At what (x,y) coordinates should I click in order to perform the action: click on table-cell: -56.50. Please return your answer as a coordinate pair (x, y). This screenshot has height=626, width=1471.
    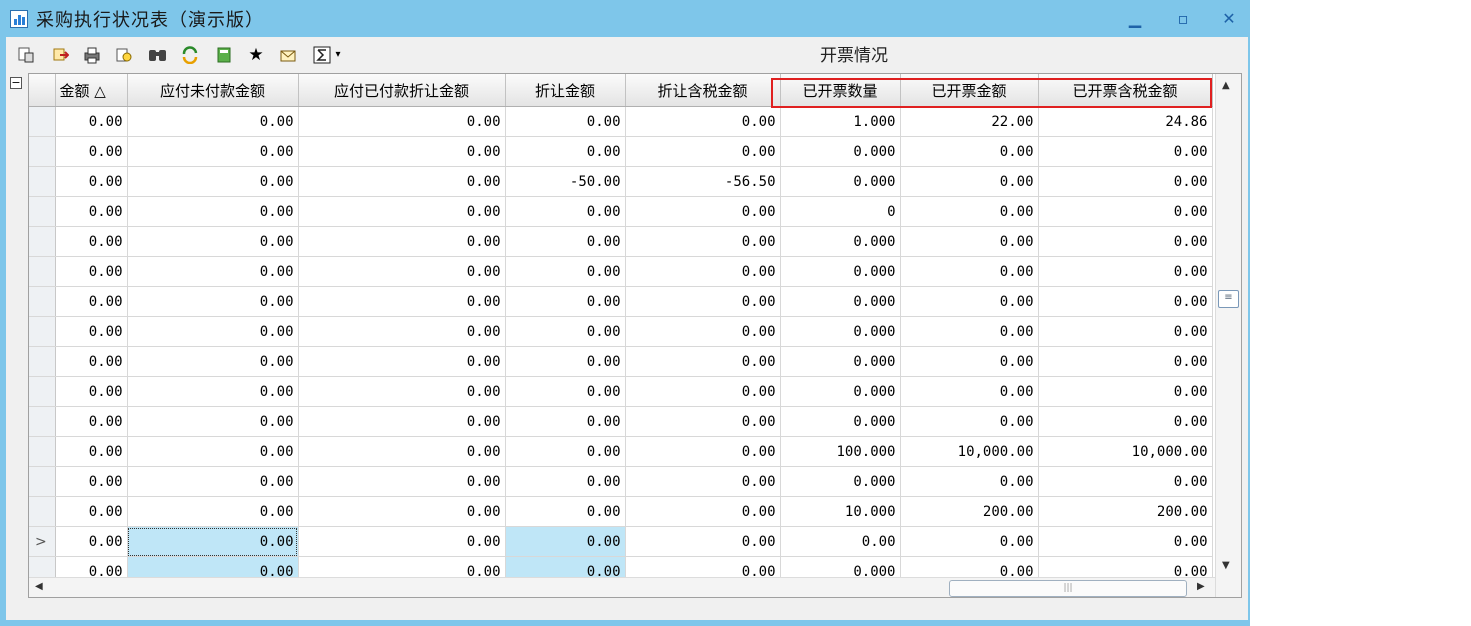
    Looking at the image, I should click on (703, 181).